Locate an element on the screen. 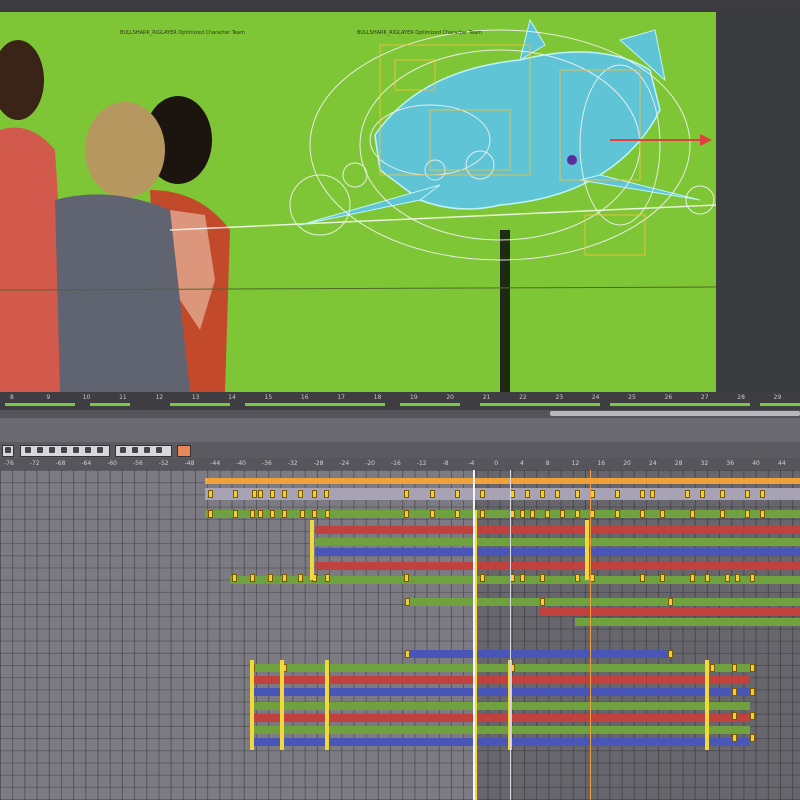 The image size is (800, 800). region-icon is located at coordinates (64, 450).